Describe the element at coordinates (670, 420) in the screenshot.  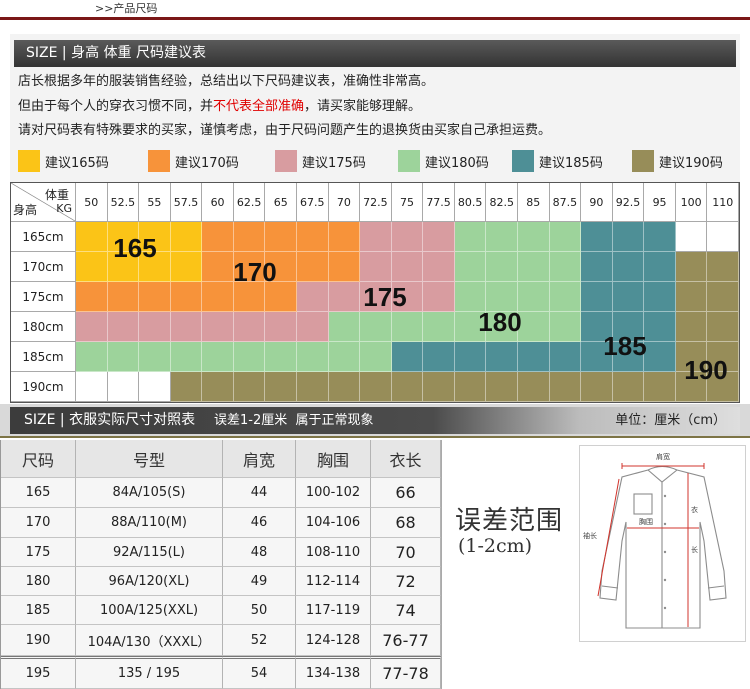
I see `unit-label: 单位：厘米（cm）` at that location.